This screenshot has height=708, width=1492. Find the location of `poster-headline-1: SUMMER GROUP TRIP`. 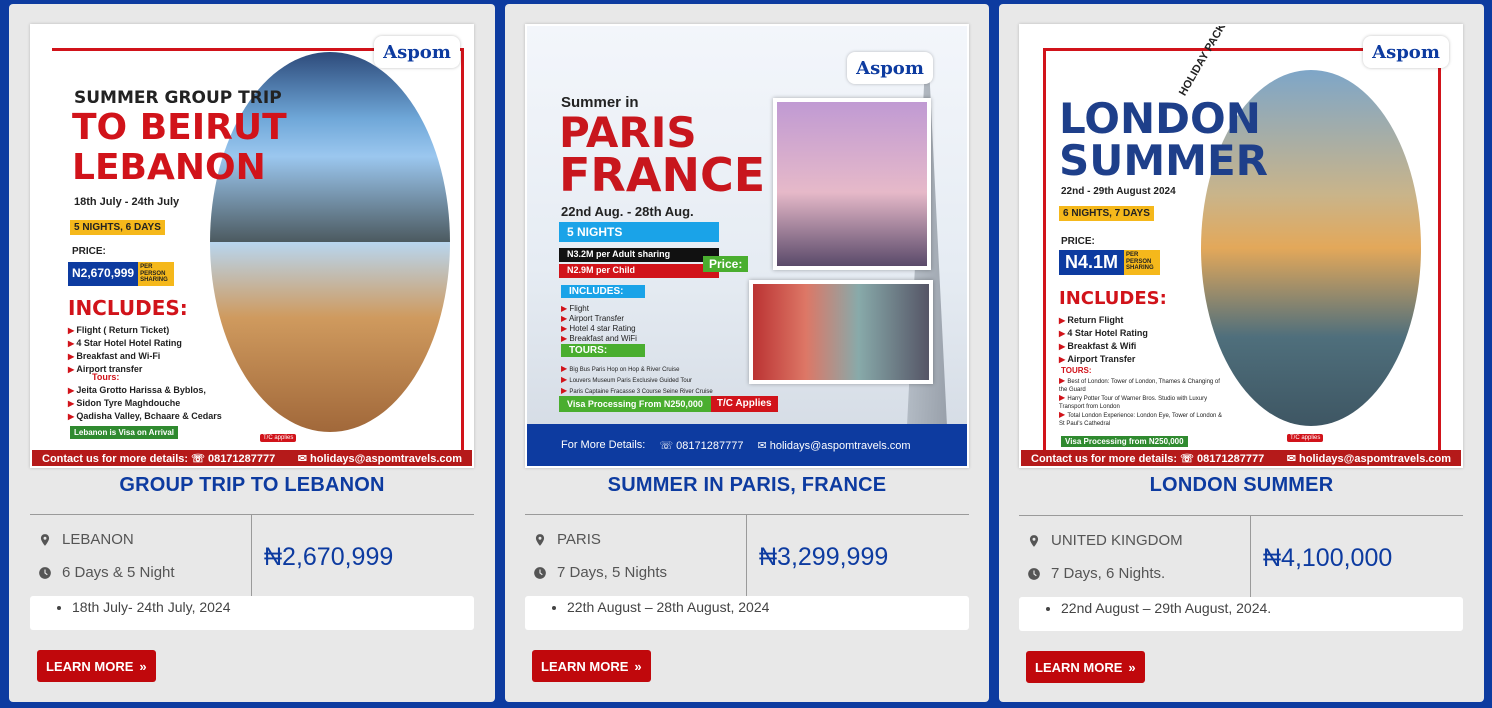

poster-headline-1: SUMMER GROUP TRIP is located at coordinates (178, 98).